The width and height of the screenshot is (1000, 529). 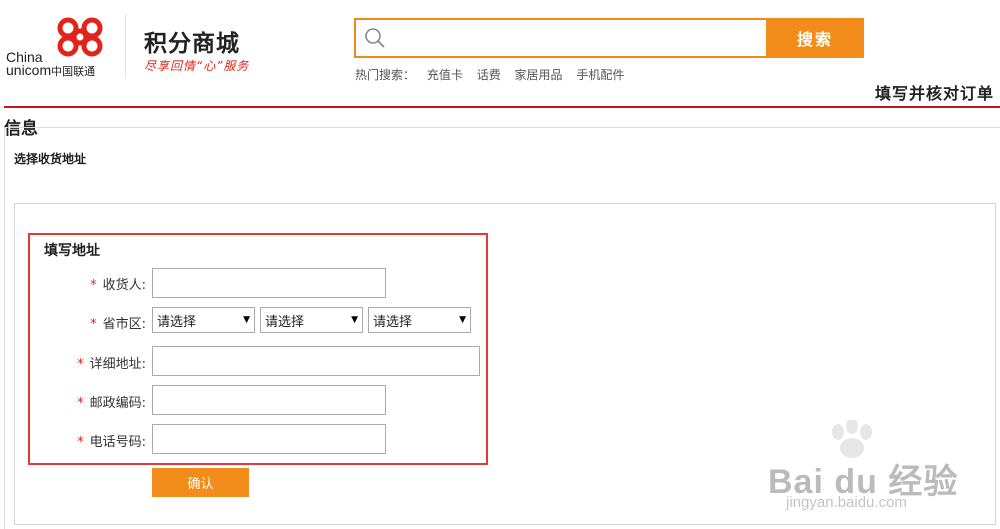 I want to click on detail-address-input, so click(x=316, y=361).